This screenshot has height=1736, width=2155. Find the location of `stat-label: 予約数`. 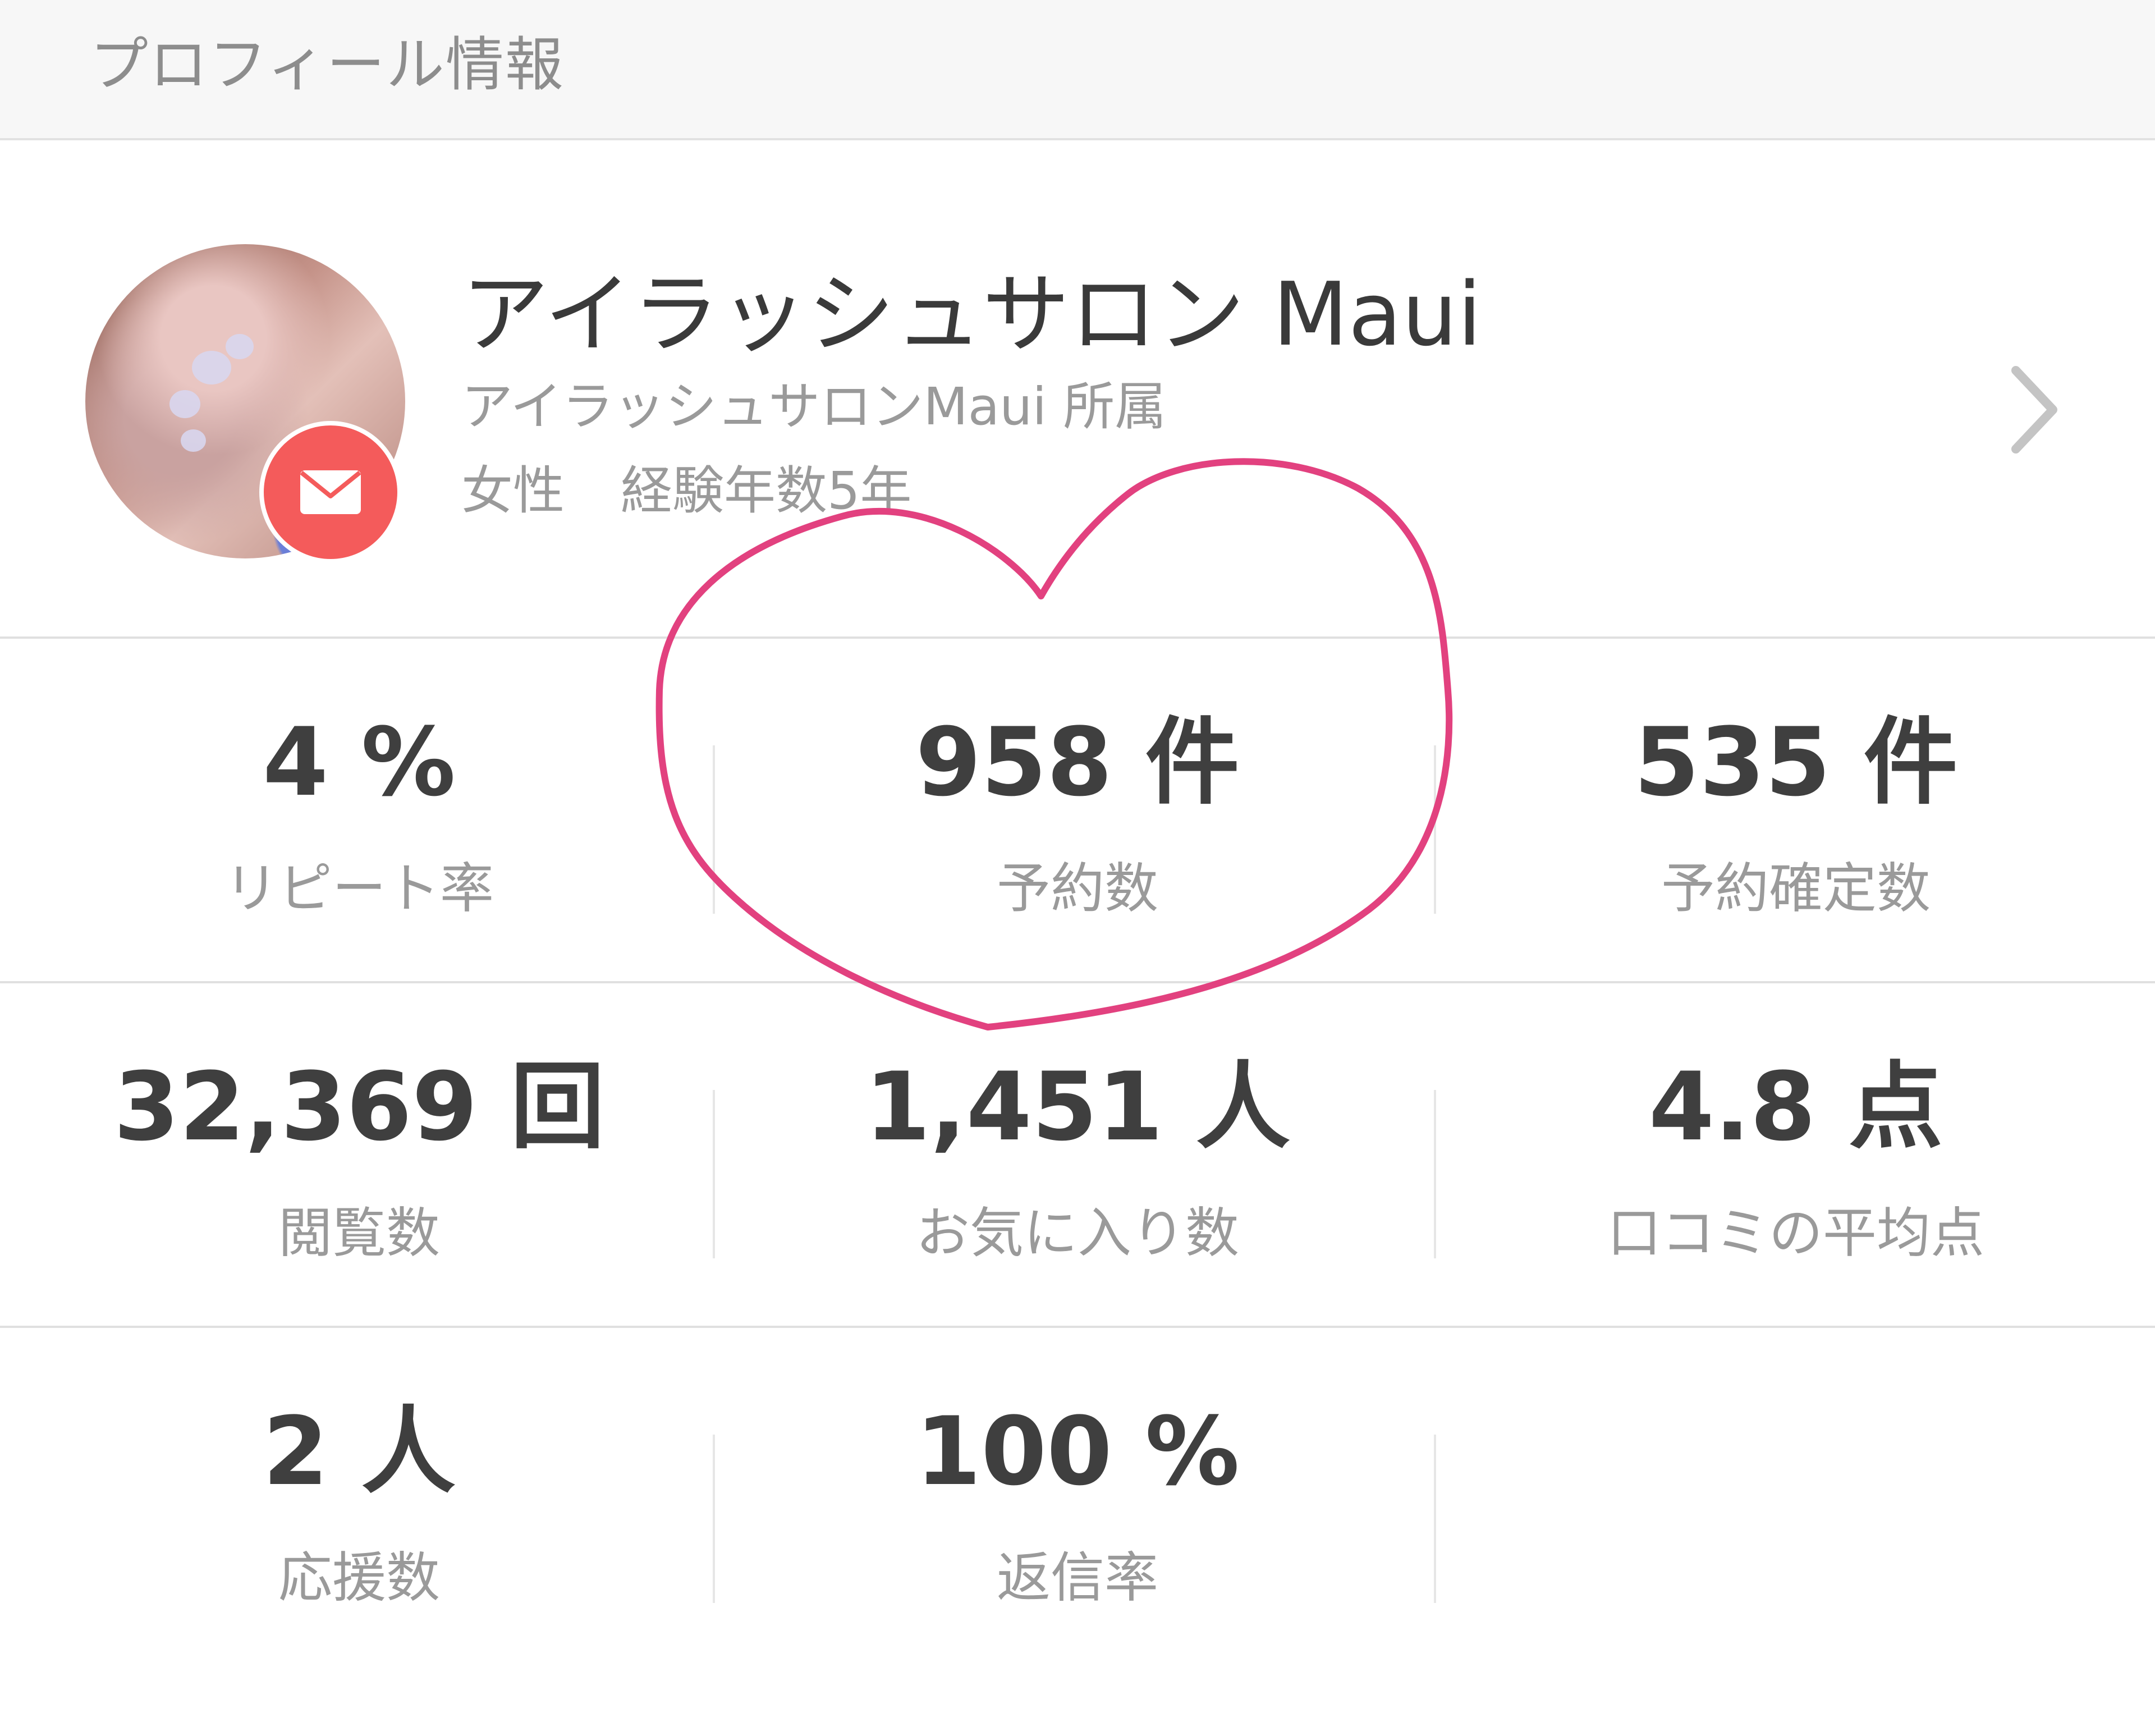

stat-label: 予約数 is located at coordinates (1077, 888).